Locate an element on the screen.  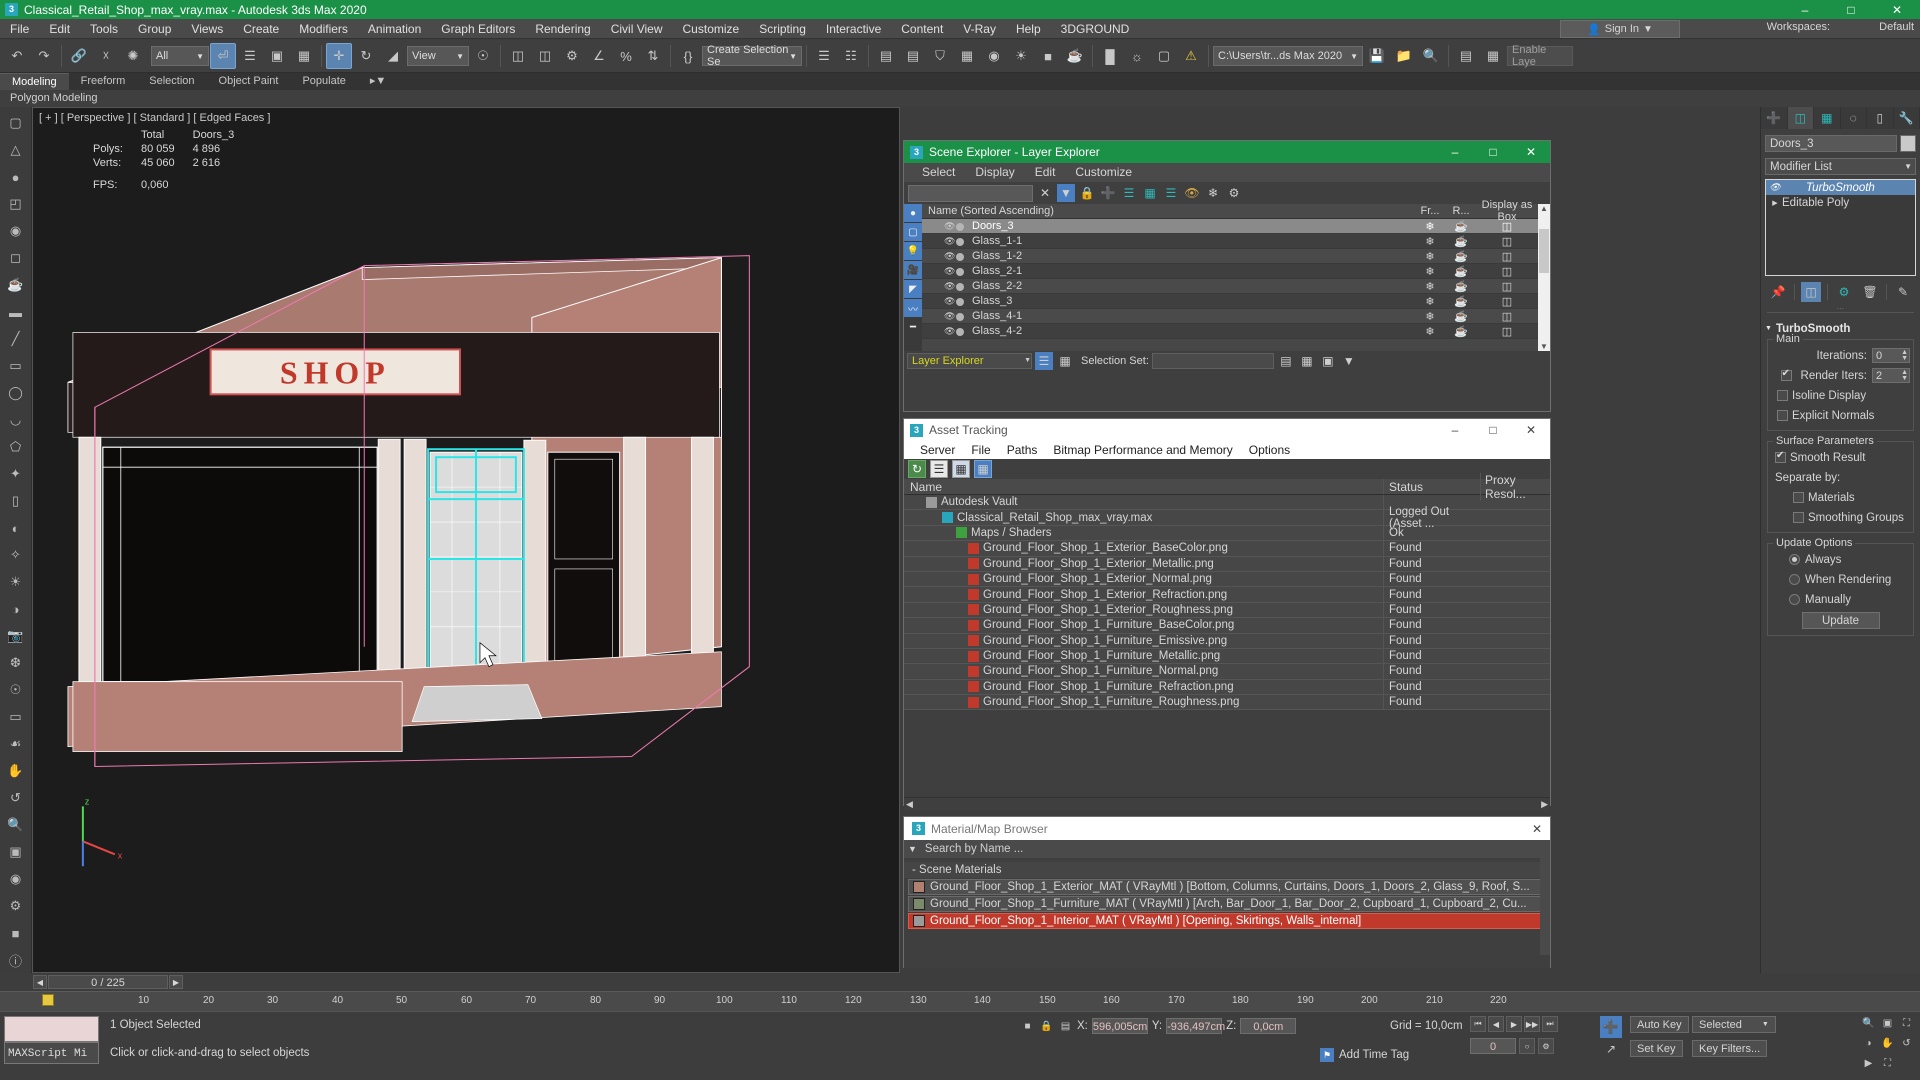
set-key-toggle-icon: ➕ is located at coordinates (1611, 1027).